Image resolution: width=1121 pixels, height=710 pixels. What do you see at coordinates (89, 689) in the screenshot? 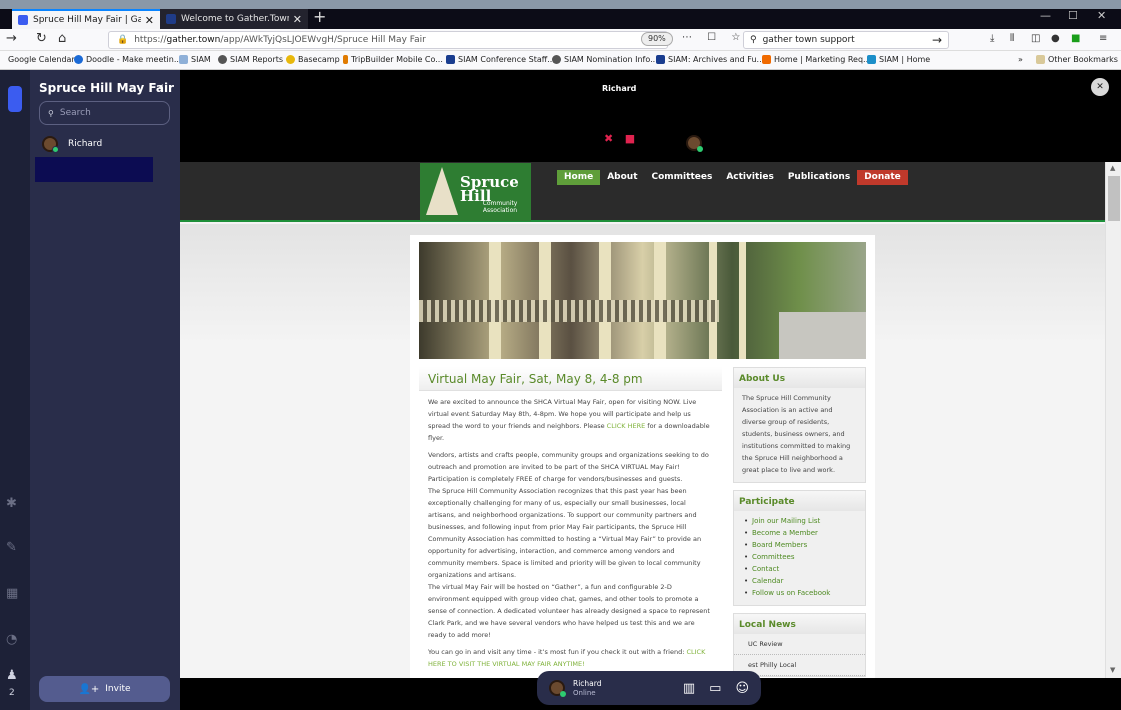
I see `add-user-icon: 👤+` at bounding box center [89, 689].